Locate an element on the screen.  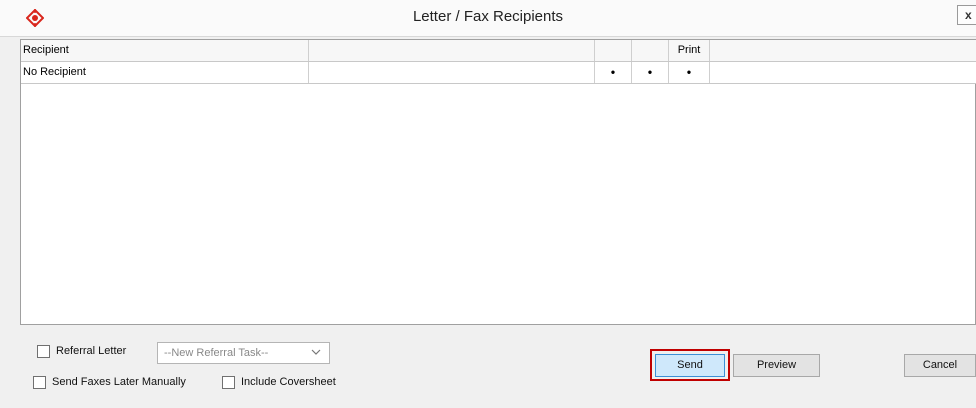
send-faxes-later-label: Send Faxes Later Manually is located at coordinates (119, 382).